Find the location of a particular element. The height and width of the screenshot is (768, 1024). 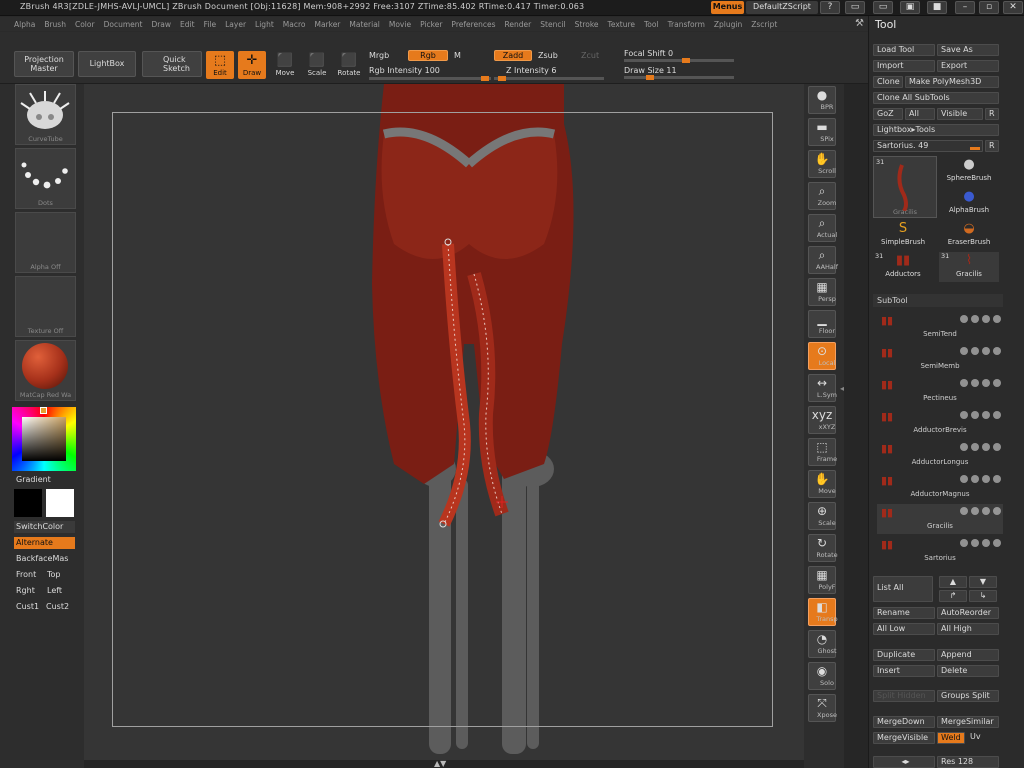

projection-master-button: Projection Master is located at coordinates (44, 64).